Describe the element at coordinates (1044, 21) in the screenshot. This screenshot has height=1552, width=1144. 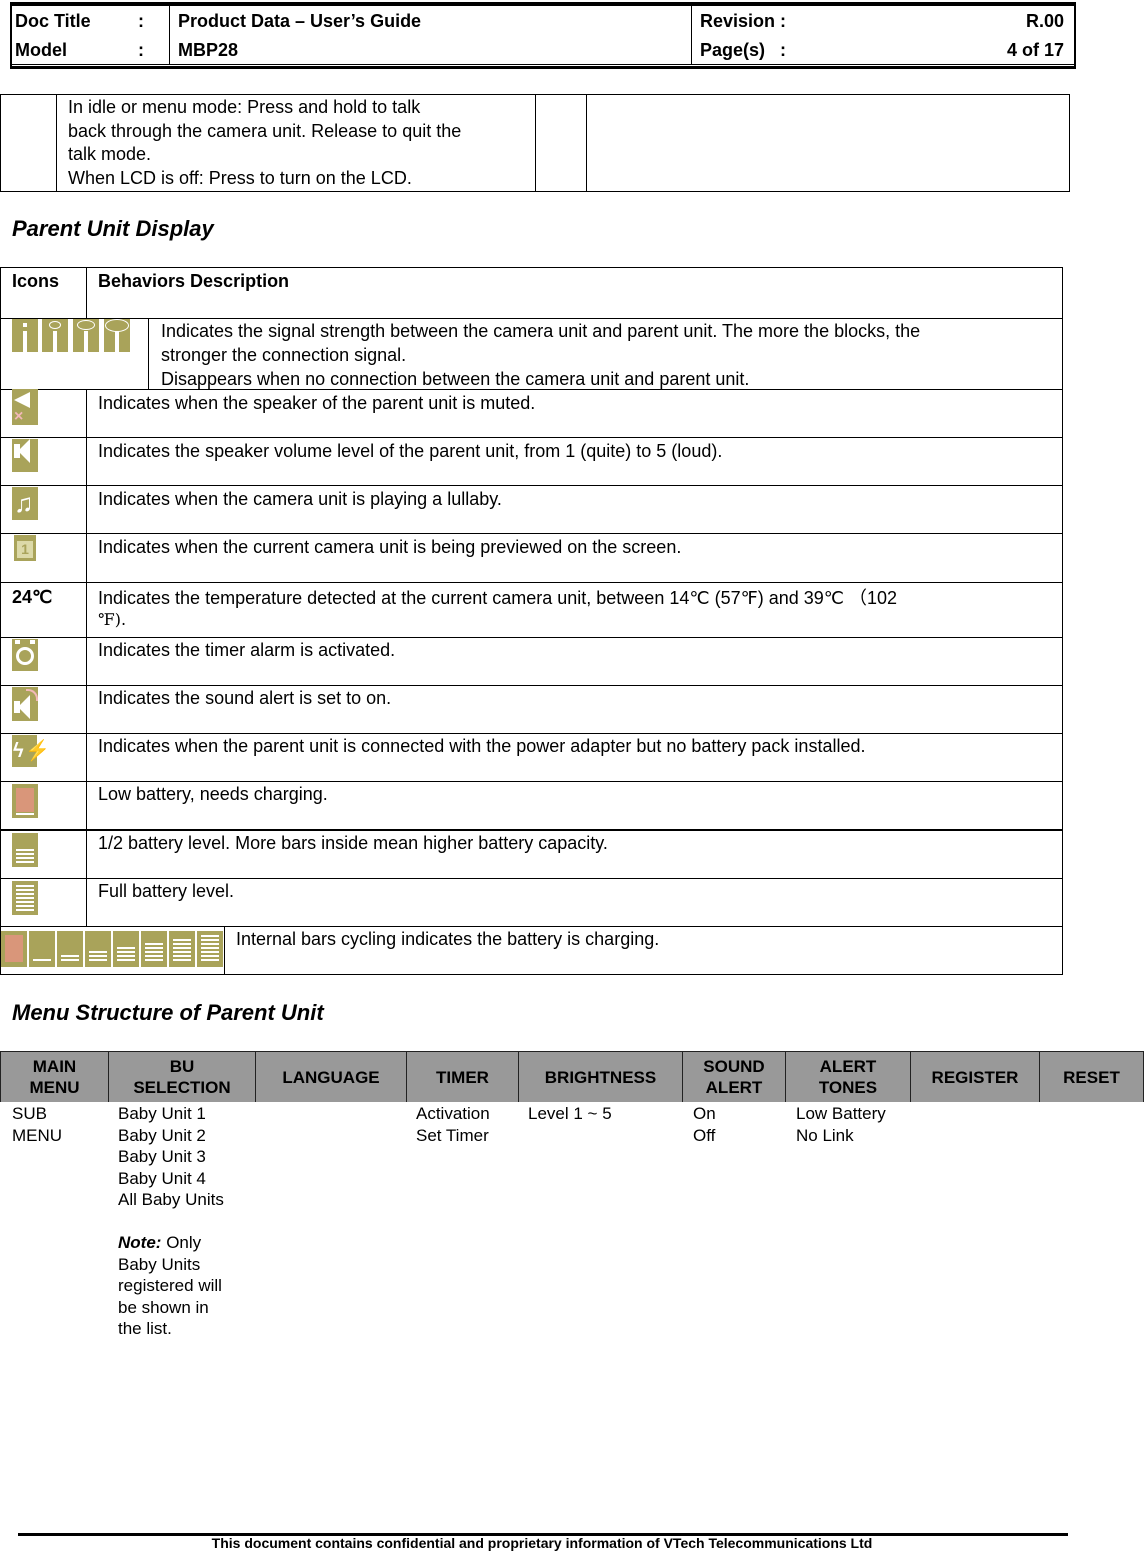
I see `revision-value: R.00` at that location.